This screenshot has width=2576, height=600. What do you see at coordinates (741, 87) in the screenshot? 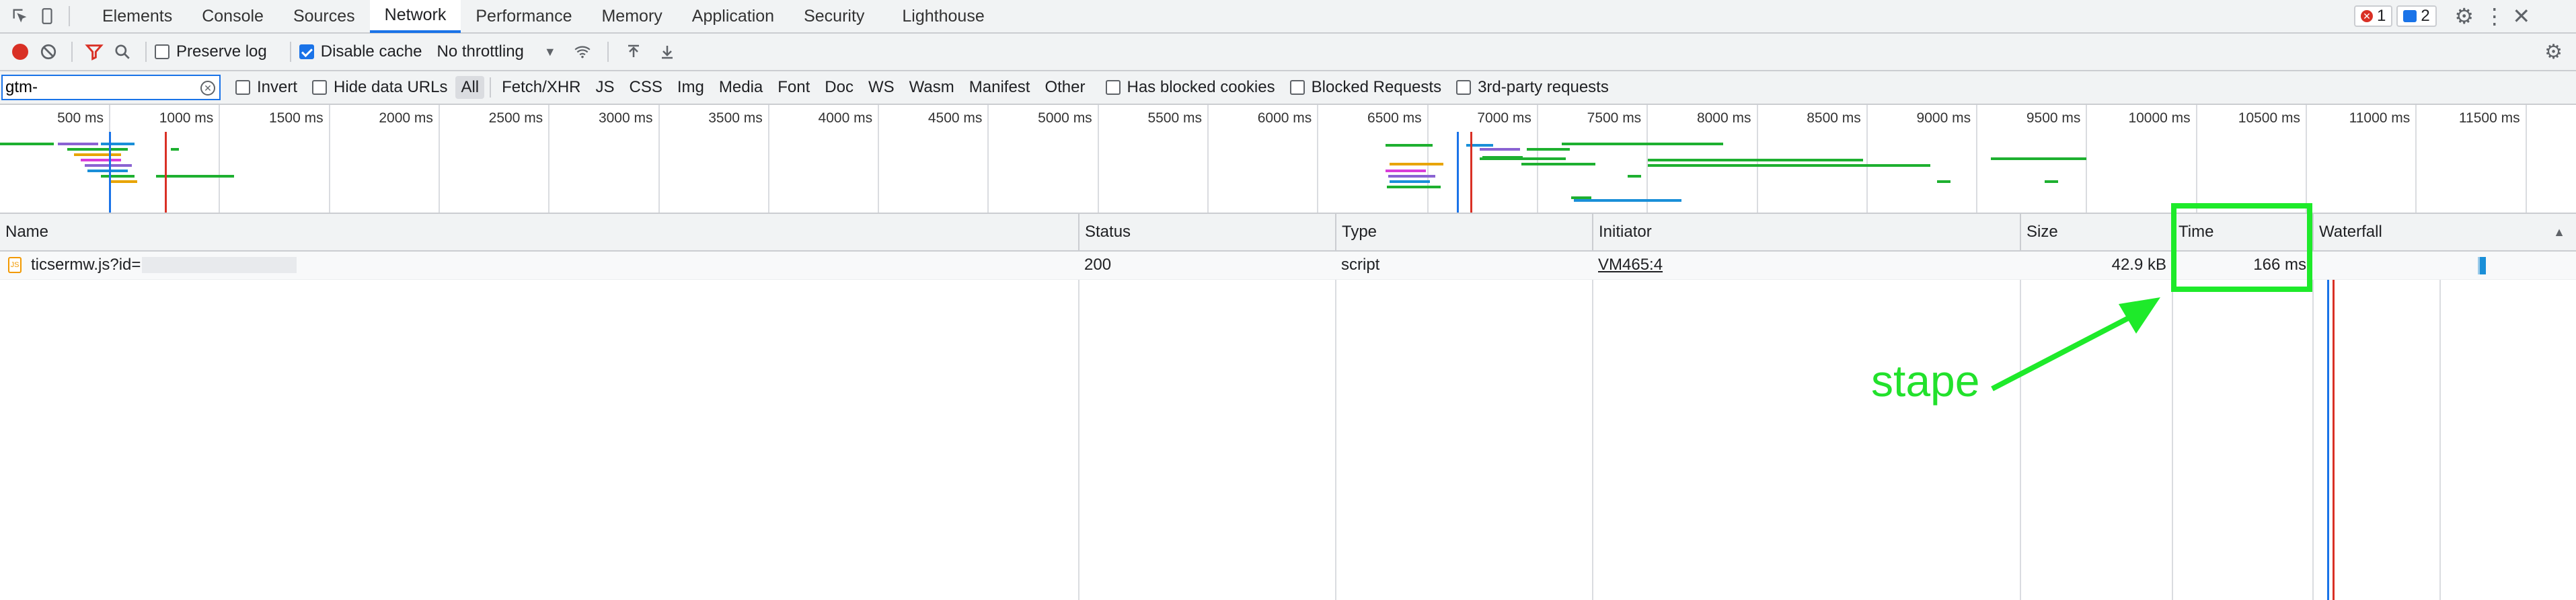
I see `filter-type-media: Media` at bounding box center [741, 87].